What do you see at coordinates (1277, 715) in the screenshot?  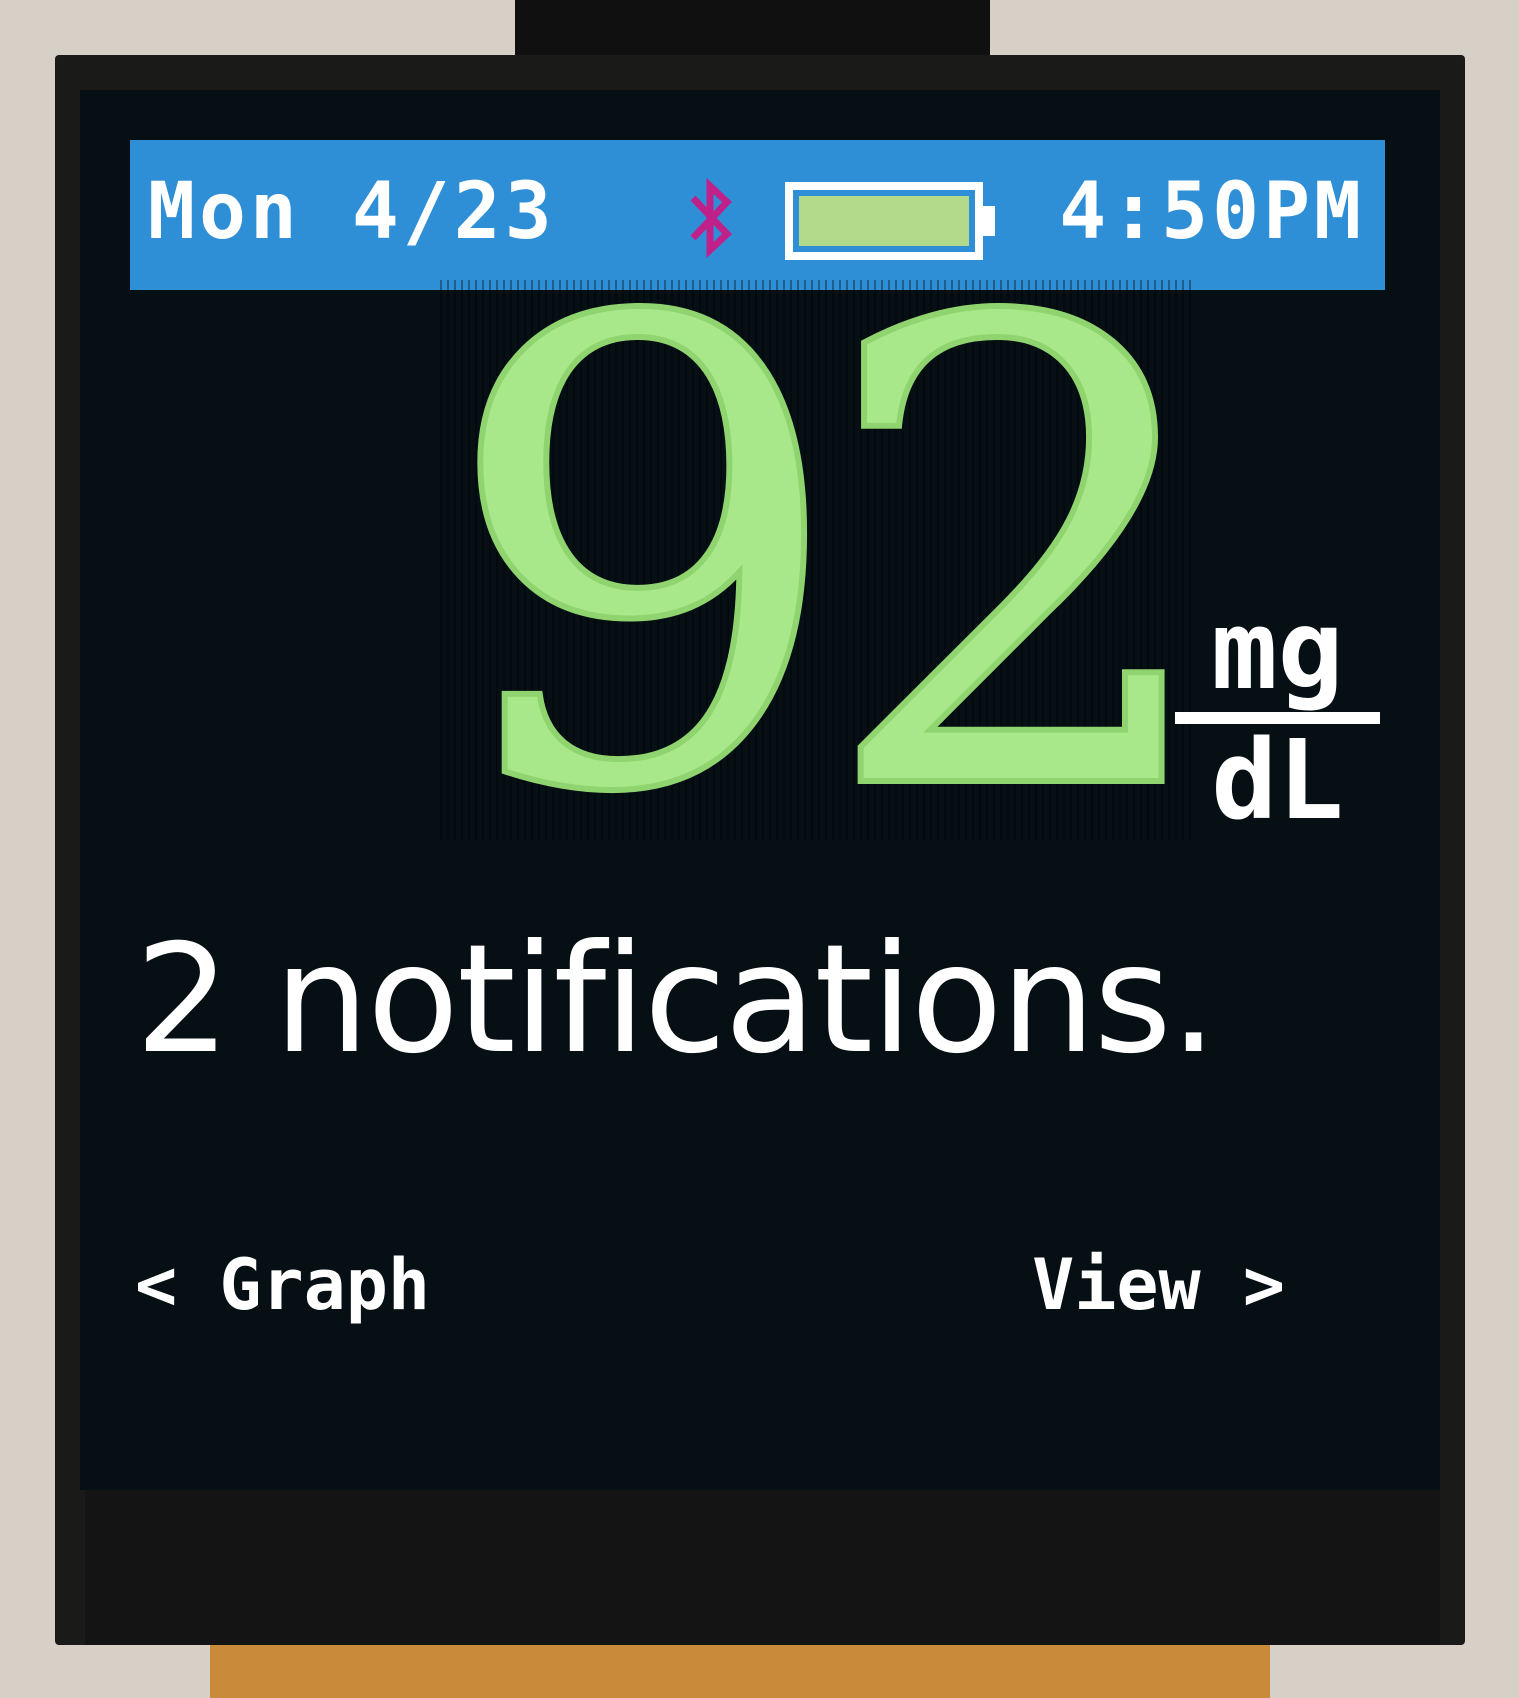 I see `glucose-unit: mg dL` at bounding box center [1277, 715].